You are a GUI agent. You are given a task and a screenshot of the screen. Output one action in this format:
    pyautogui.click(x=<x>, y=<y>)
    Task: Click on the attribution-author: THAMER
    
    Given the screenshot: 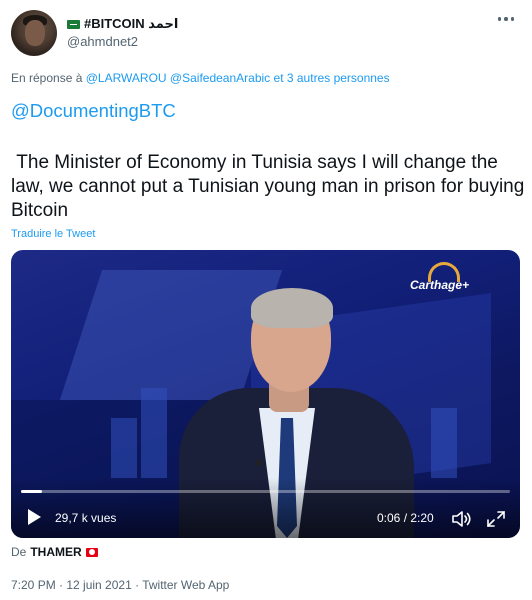 What is the action you would take?
    pyautogui.click(x=55, y=552)
    